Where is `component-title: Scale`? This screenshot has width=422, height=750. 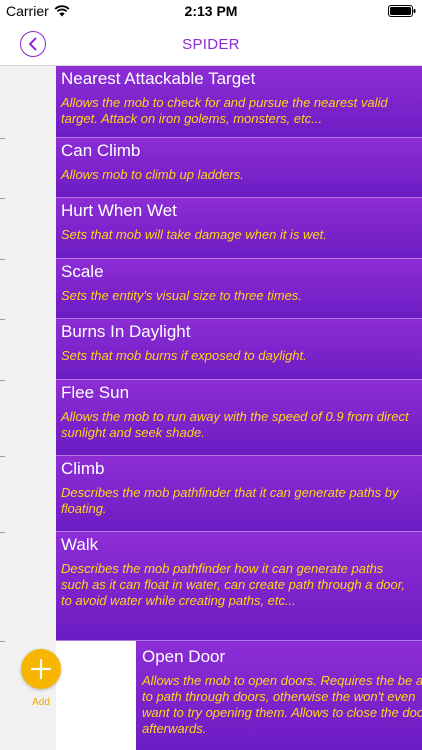 component-title: Scale is located at coordinates (82, 271).